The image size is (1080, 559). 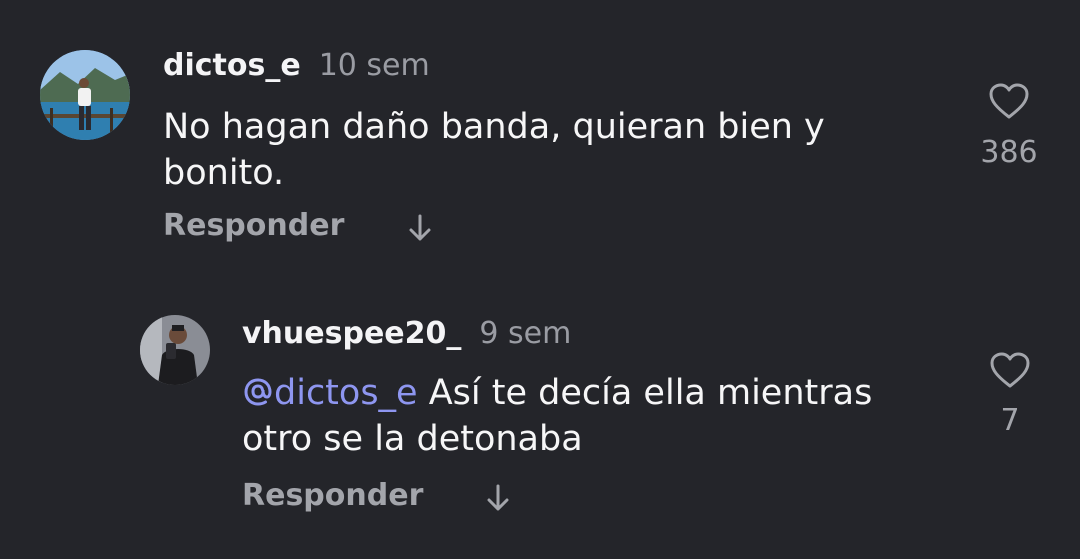 What do you see at coordinates (258, 392) in the screenshot?
I see `threads-at-icon` at bounding box center [258, 392].